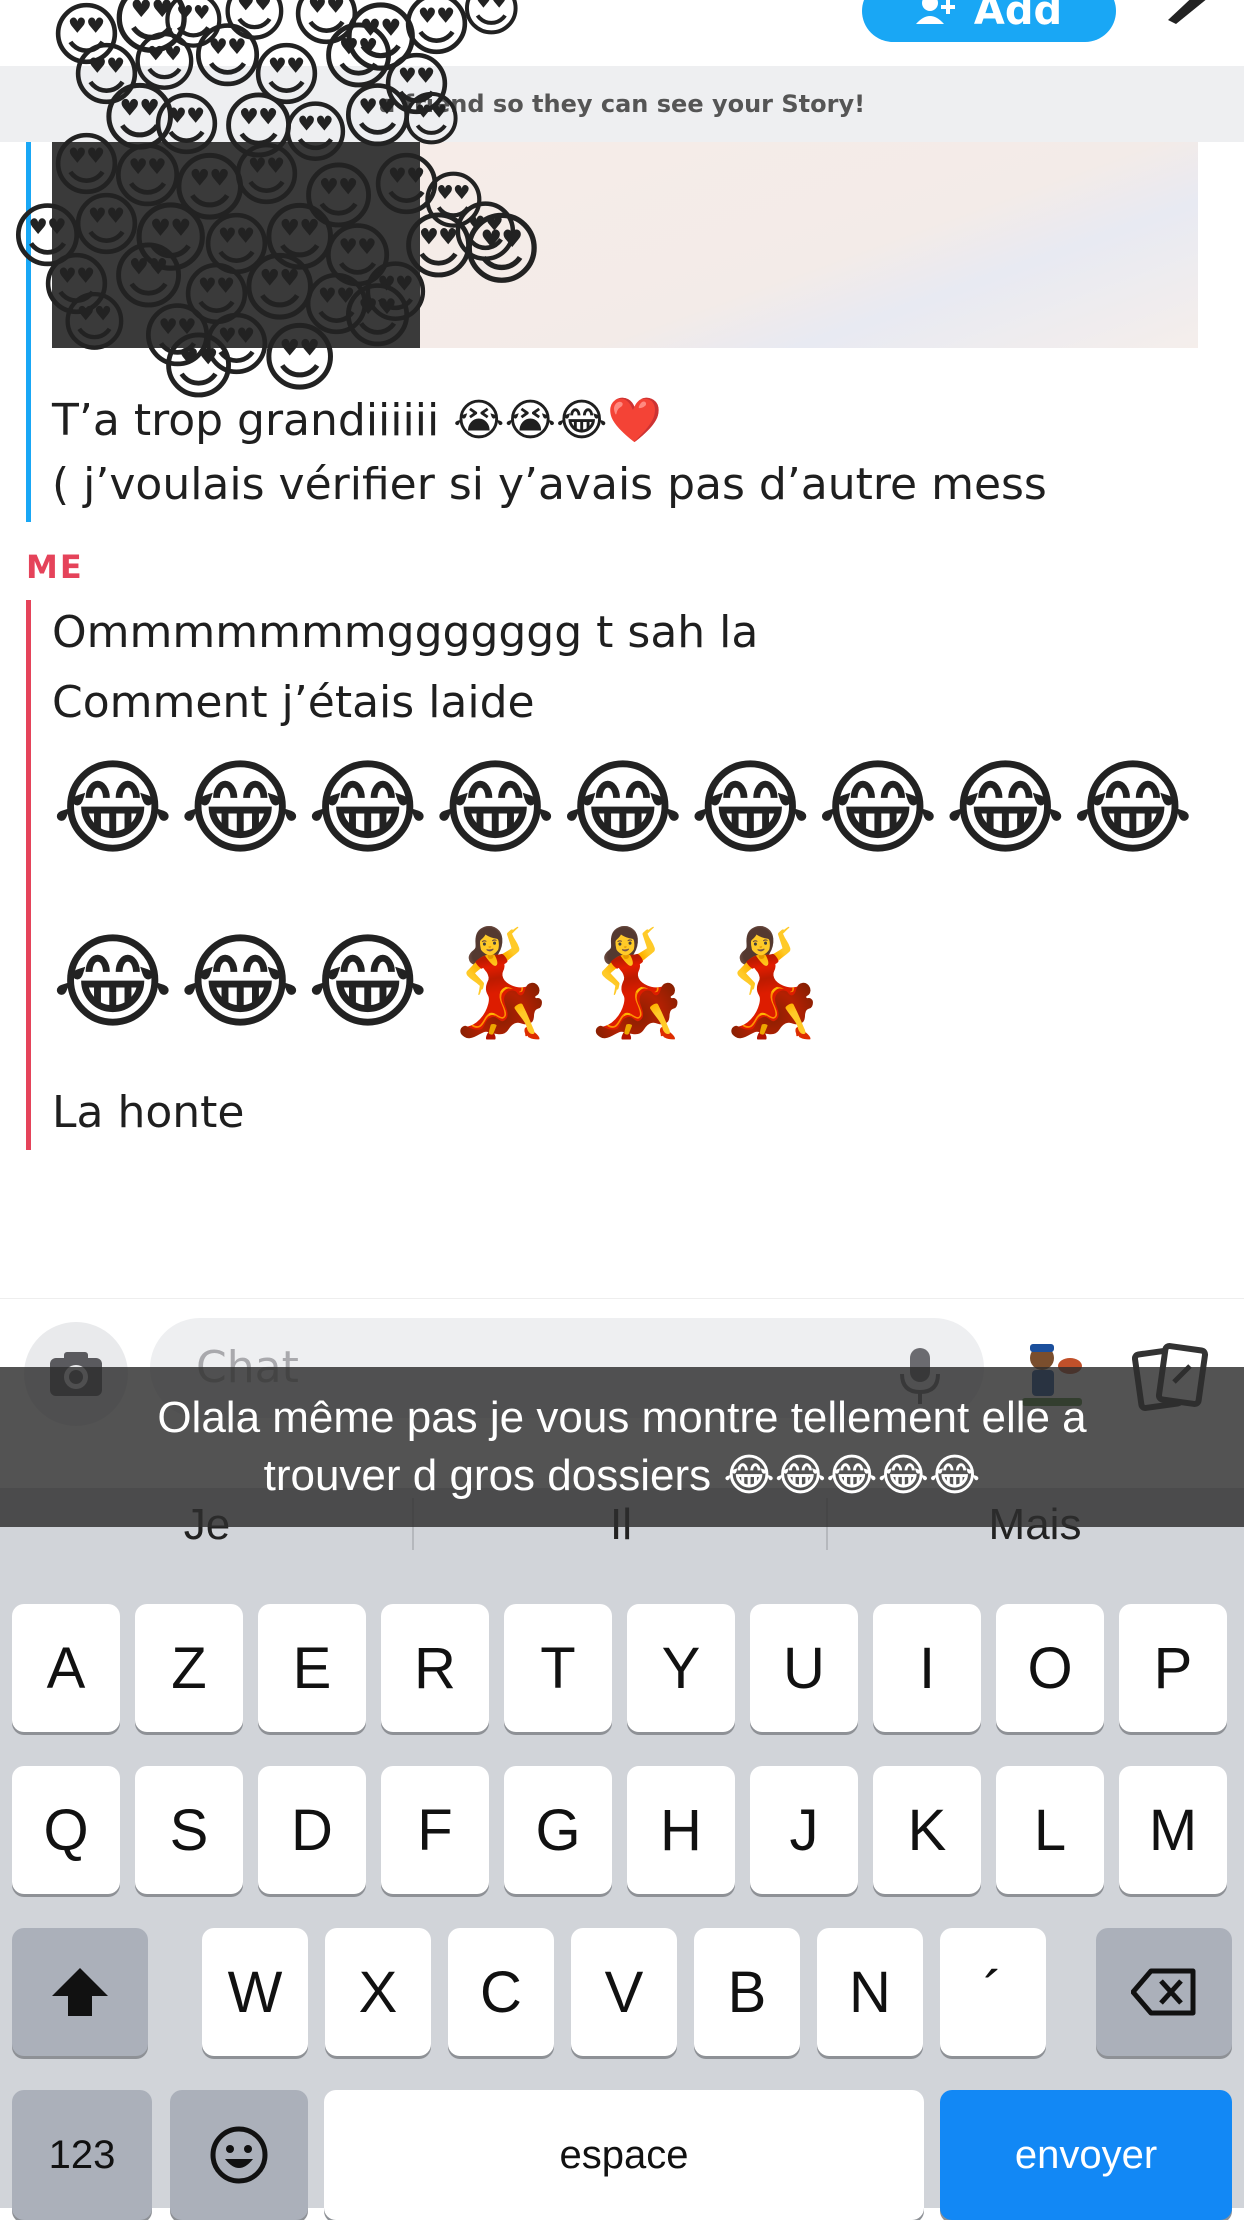  Describe the element at coordinates (681, 1668) in the screenshot. I see `key-y: Y` at that location.